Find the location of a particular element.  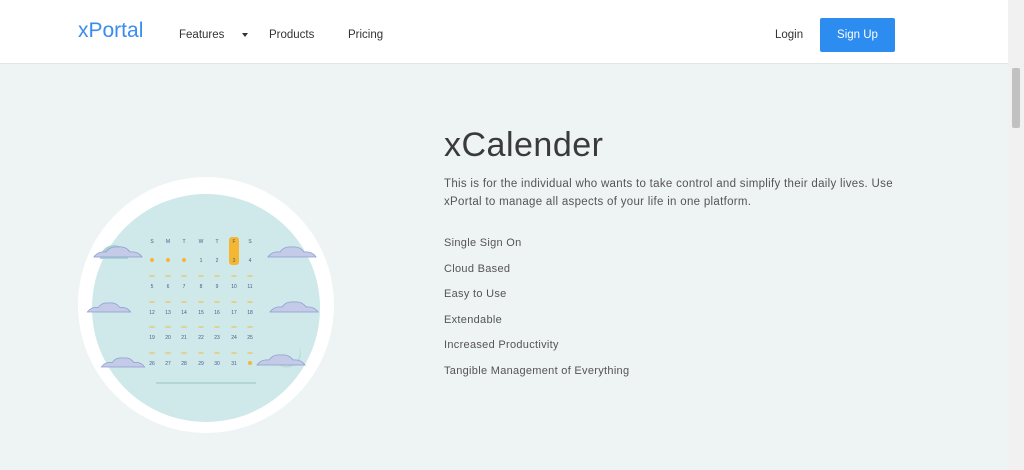

calendar-day-number: 1 is located at coordinates (201, 261).